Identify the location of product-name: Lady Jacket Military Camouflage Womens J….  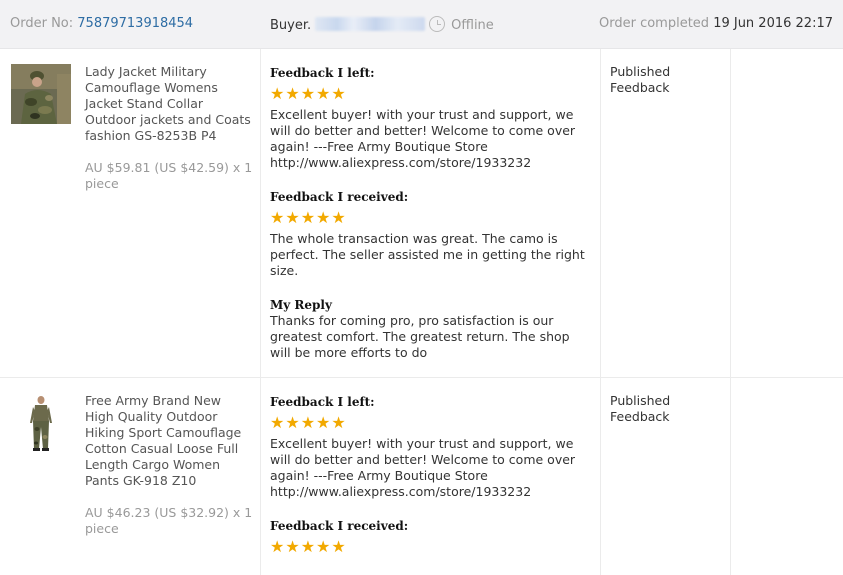
(169, 104).